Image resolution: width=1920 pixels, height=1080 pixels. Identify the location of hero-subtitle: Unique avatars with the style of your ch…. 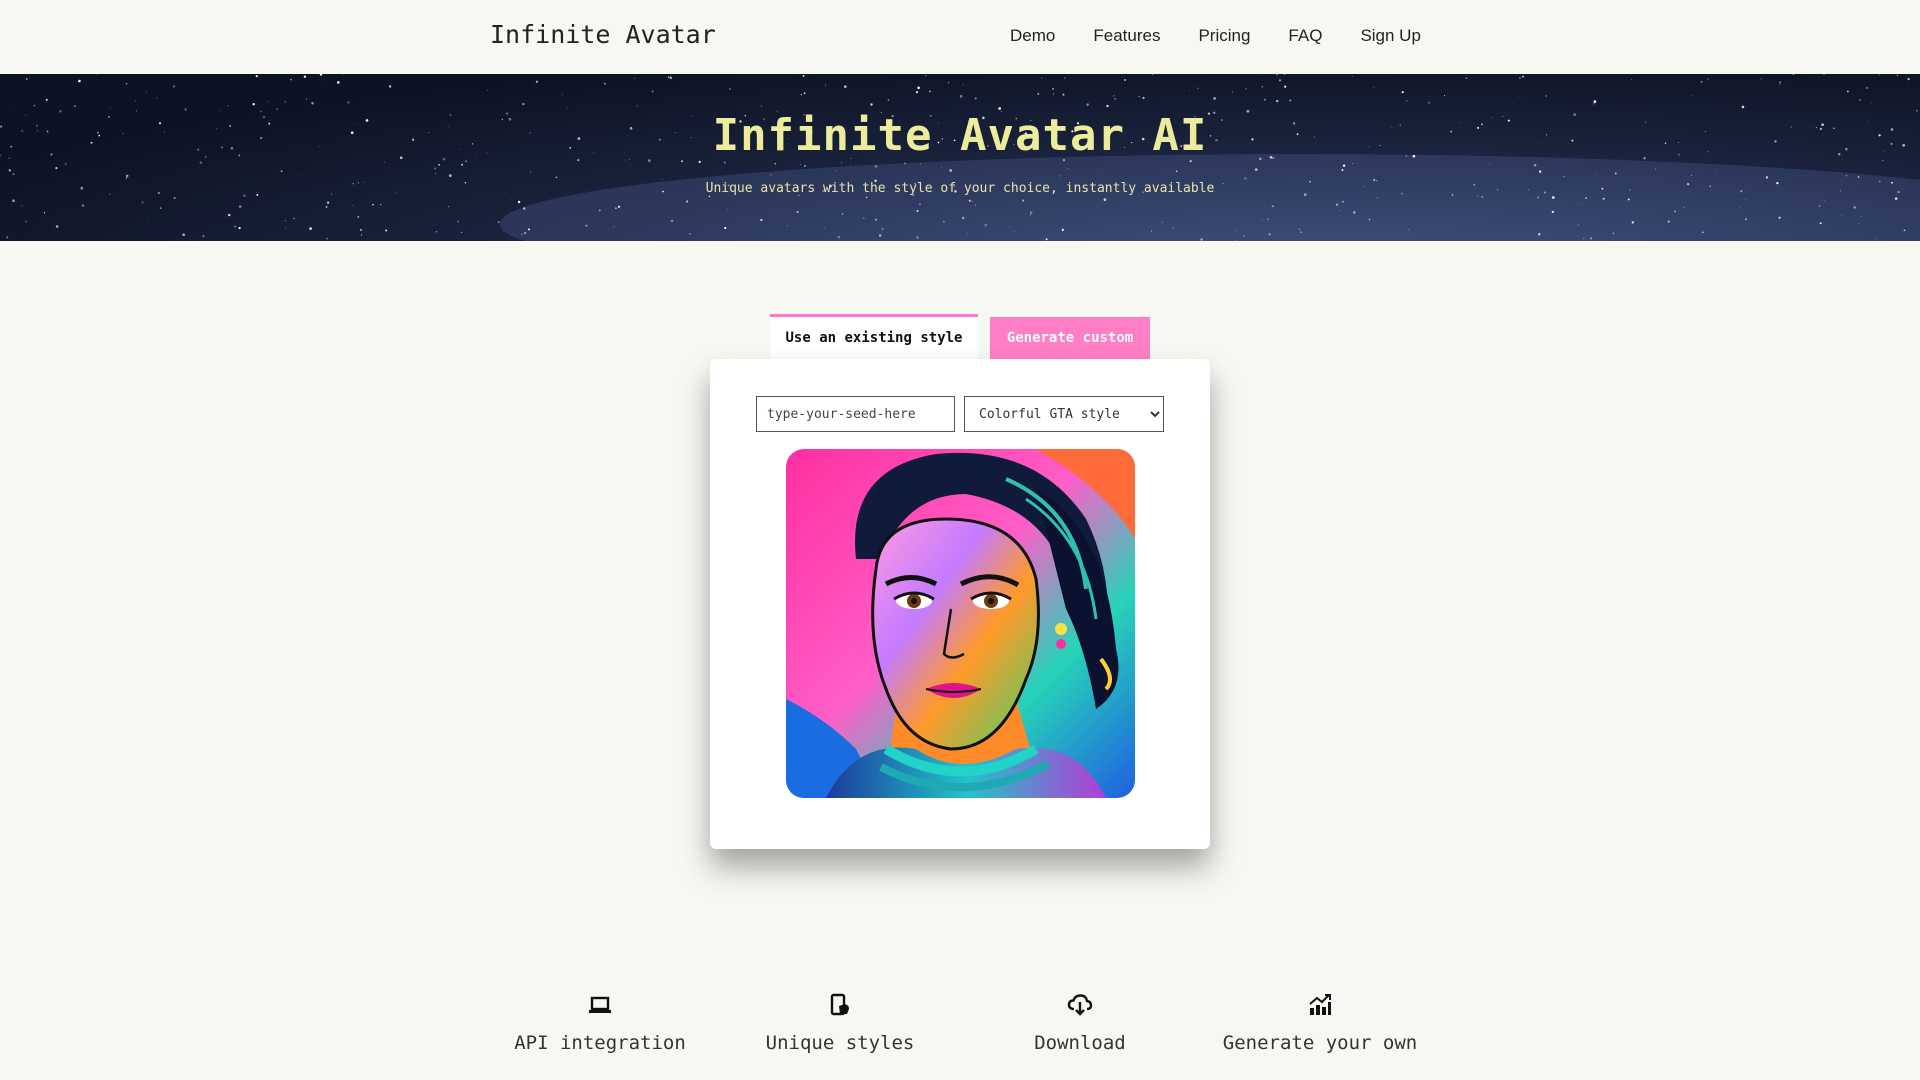
(960, 188).